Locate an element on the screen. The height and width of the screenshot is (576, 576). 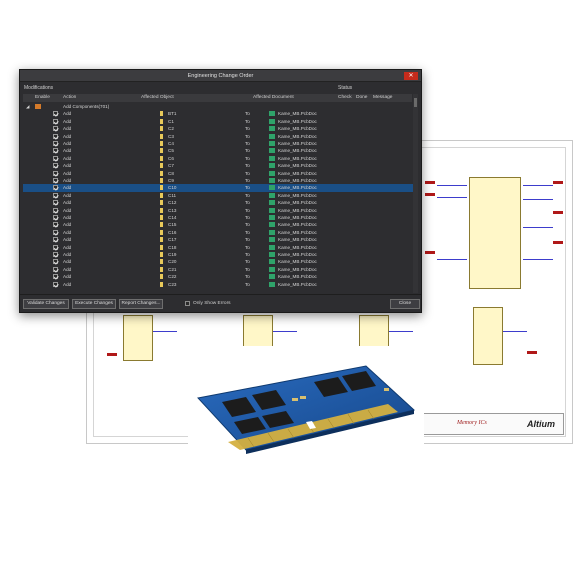
table-row: Add C23 To Kame_MB.PcbDoc is located at coordinates (218, 284).